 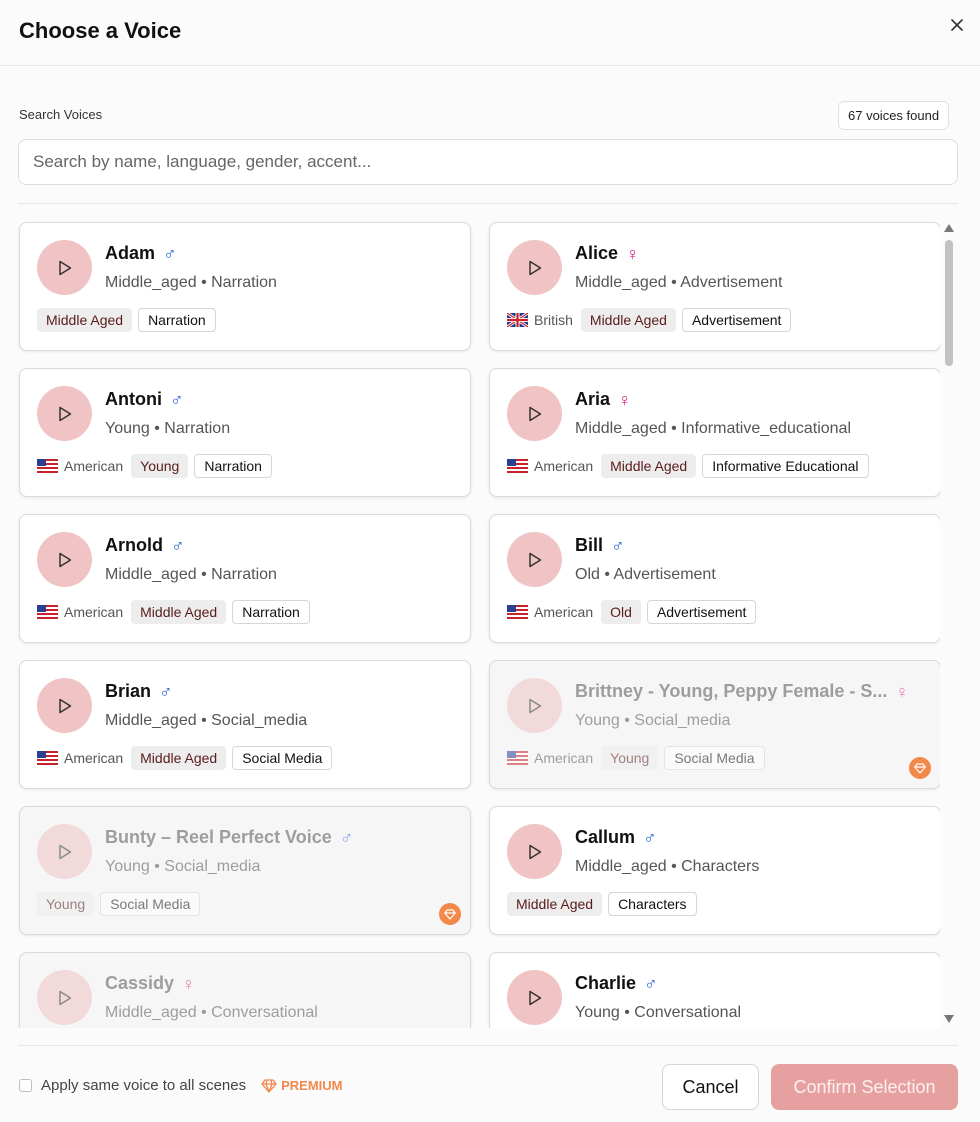 What do you see at coordinates (736, 320) in the screenshot?
I see `category-tag: Advertisement` at bounding box center [736, 320].